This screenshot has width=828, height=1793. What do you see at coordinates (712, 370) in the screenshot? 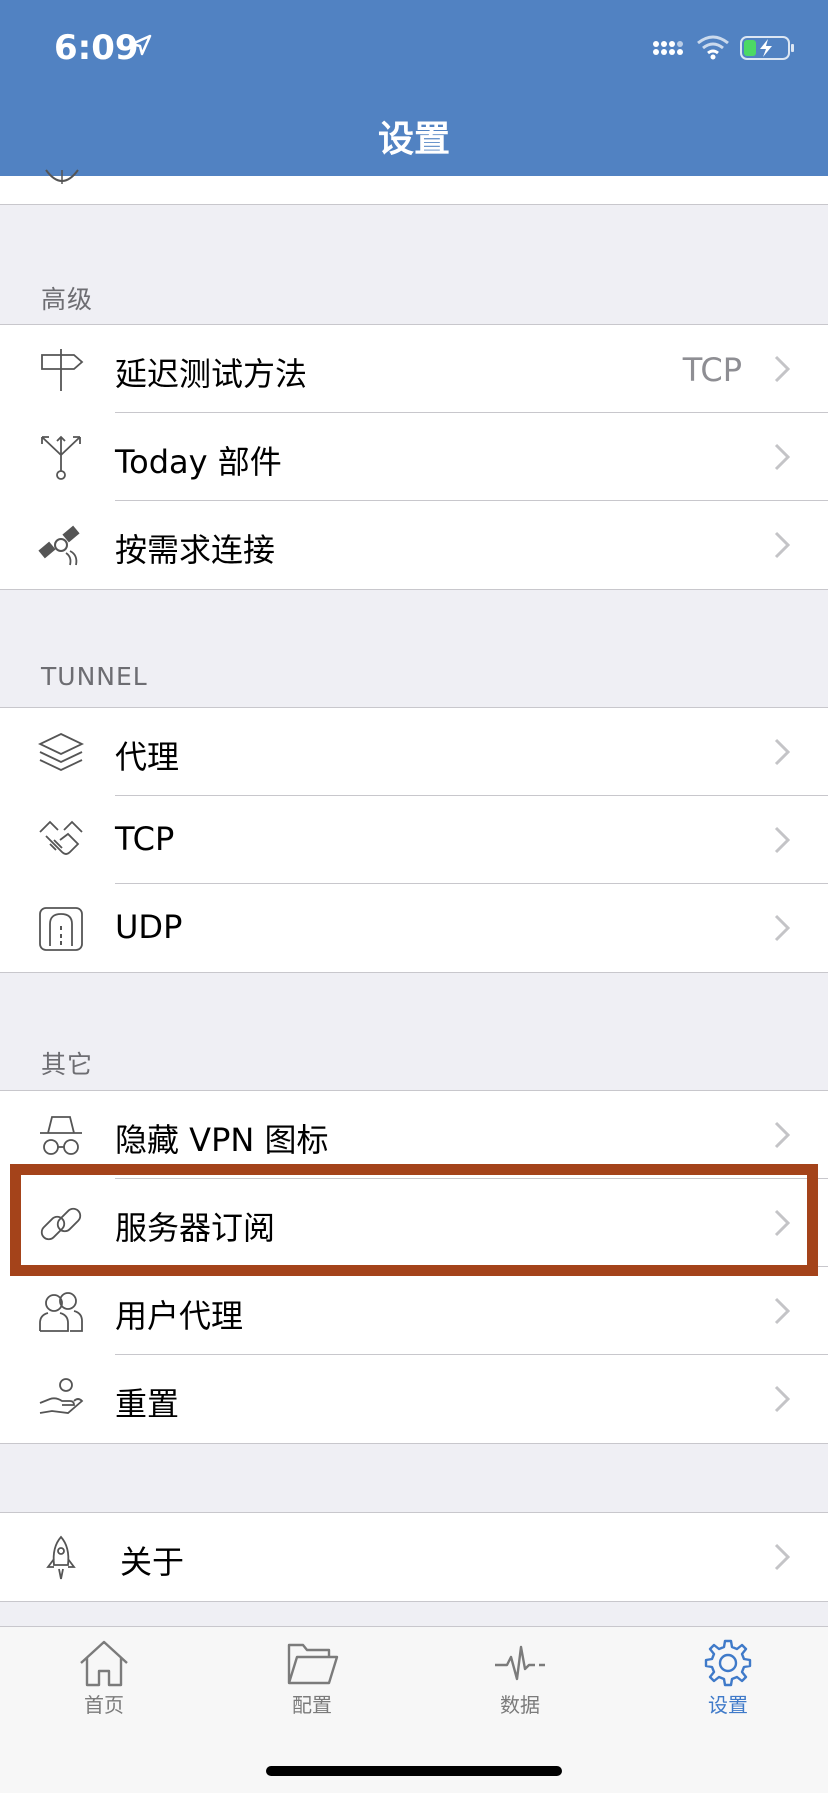
I see `row-value: TCP` at bounding box center [712, 370].